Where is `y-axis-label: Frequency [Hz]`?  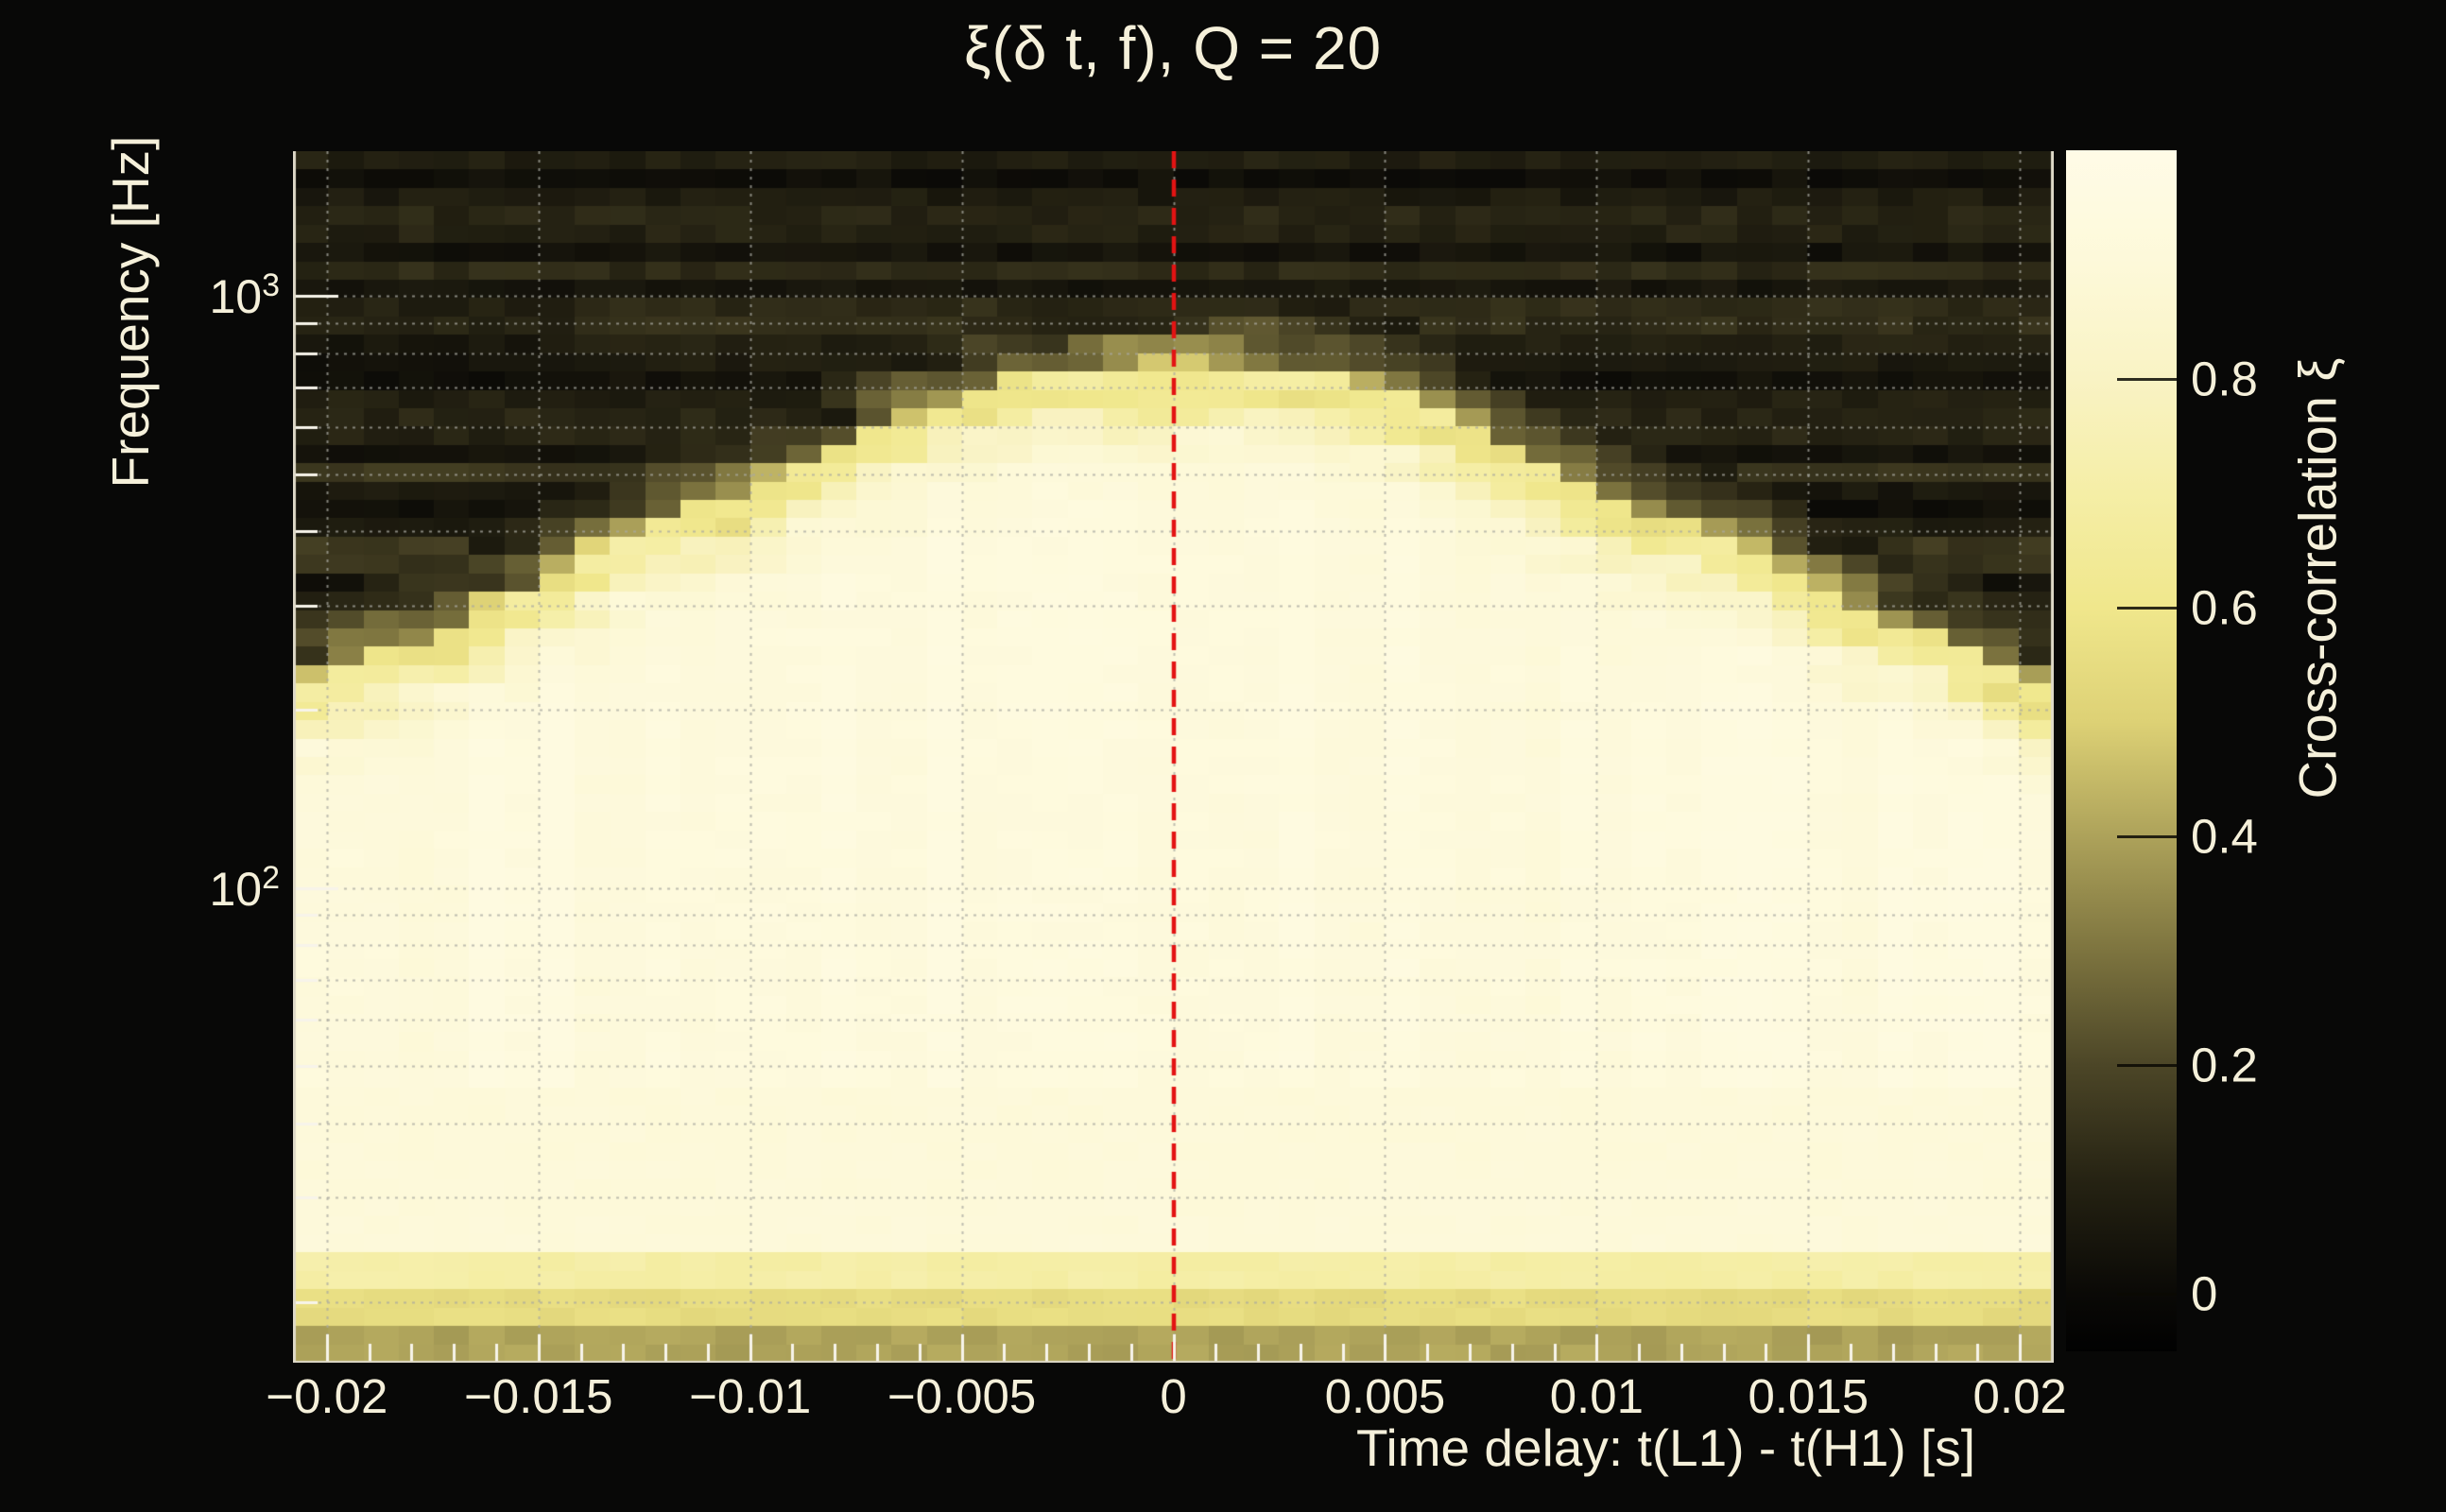
y-axis-label: Frequency [Hz] is located at coordinates (131, 312).